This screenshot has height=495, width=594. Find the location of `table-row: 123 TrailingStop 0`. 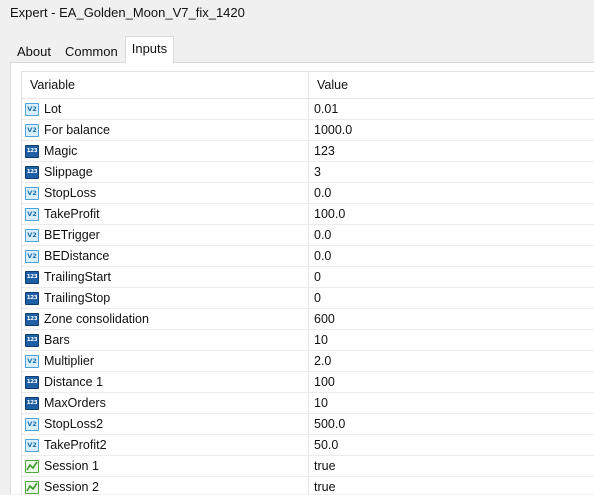

table-row: 123 TrailingStop 0 is located at coordinates (308, 298).